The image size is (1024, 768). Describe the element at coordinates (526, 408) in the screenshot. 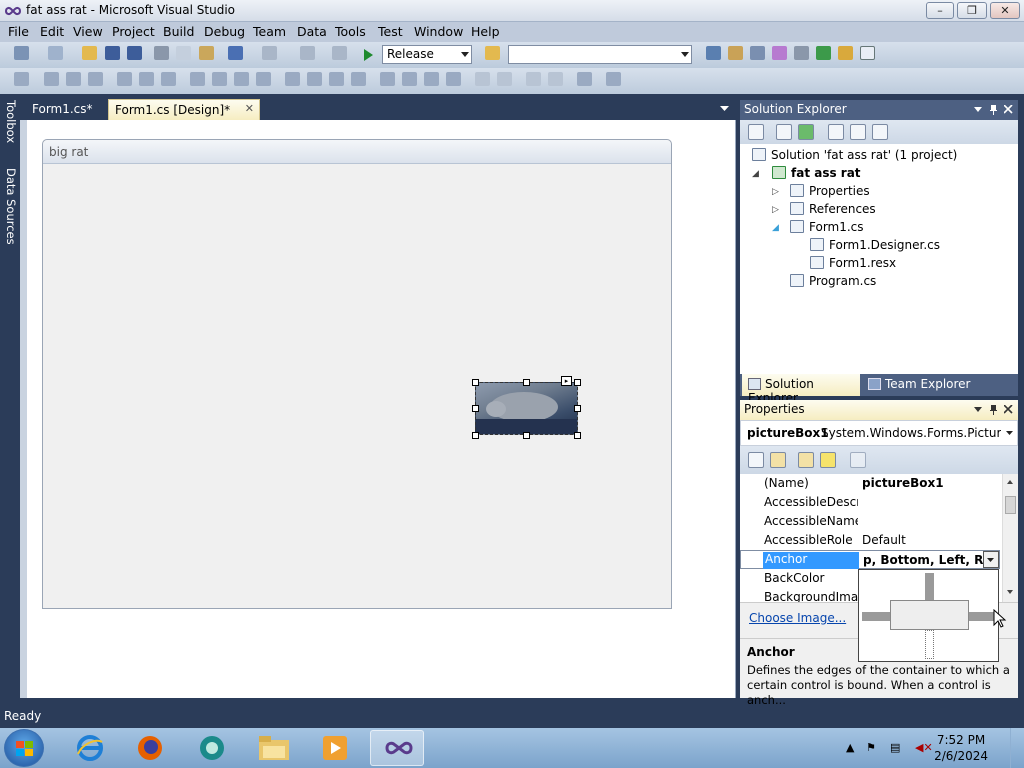

I see `picturebox-control` at that location.